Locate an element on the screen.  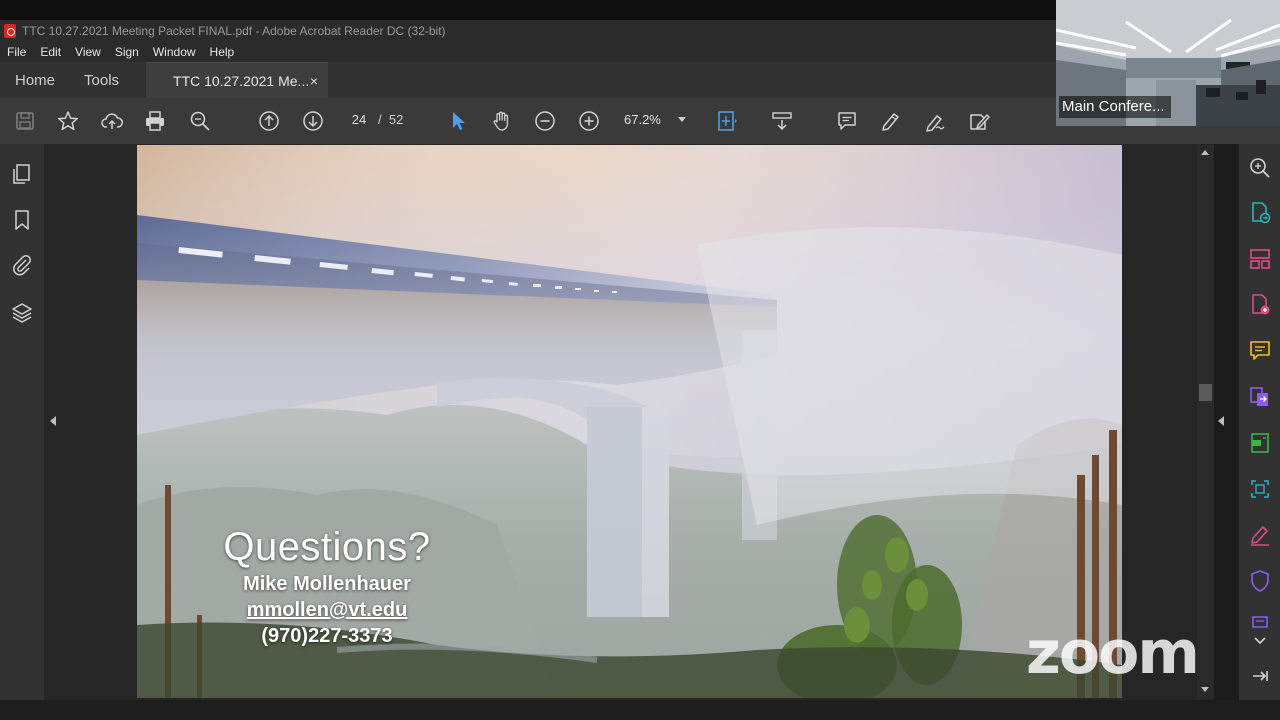
hand-tool-icon is located at coordinates (502, 121).